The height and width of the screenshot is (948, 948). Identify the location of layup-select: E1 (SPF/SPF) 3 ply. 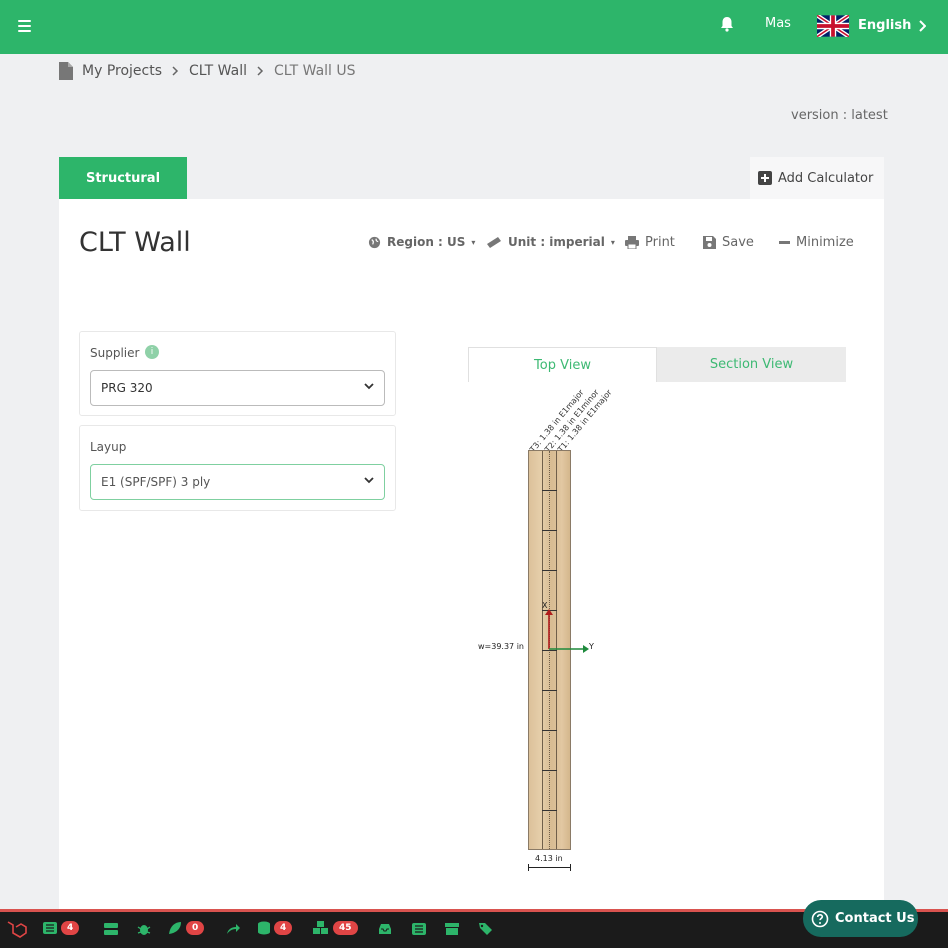
(237, 482).